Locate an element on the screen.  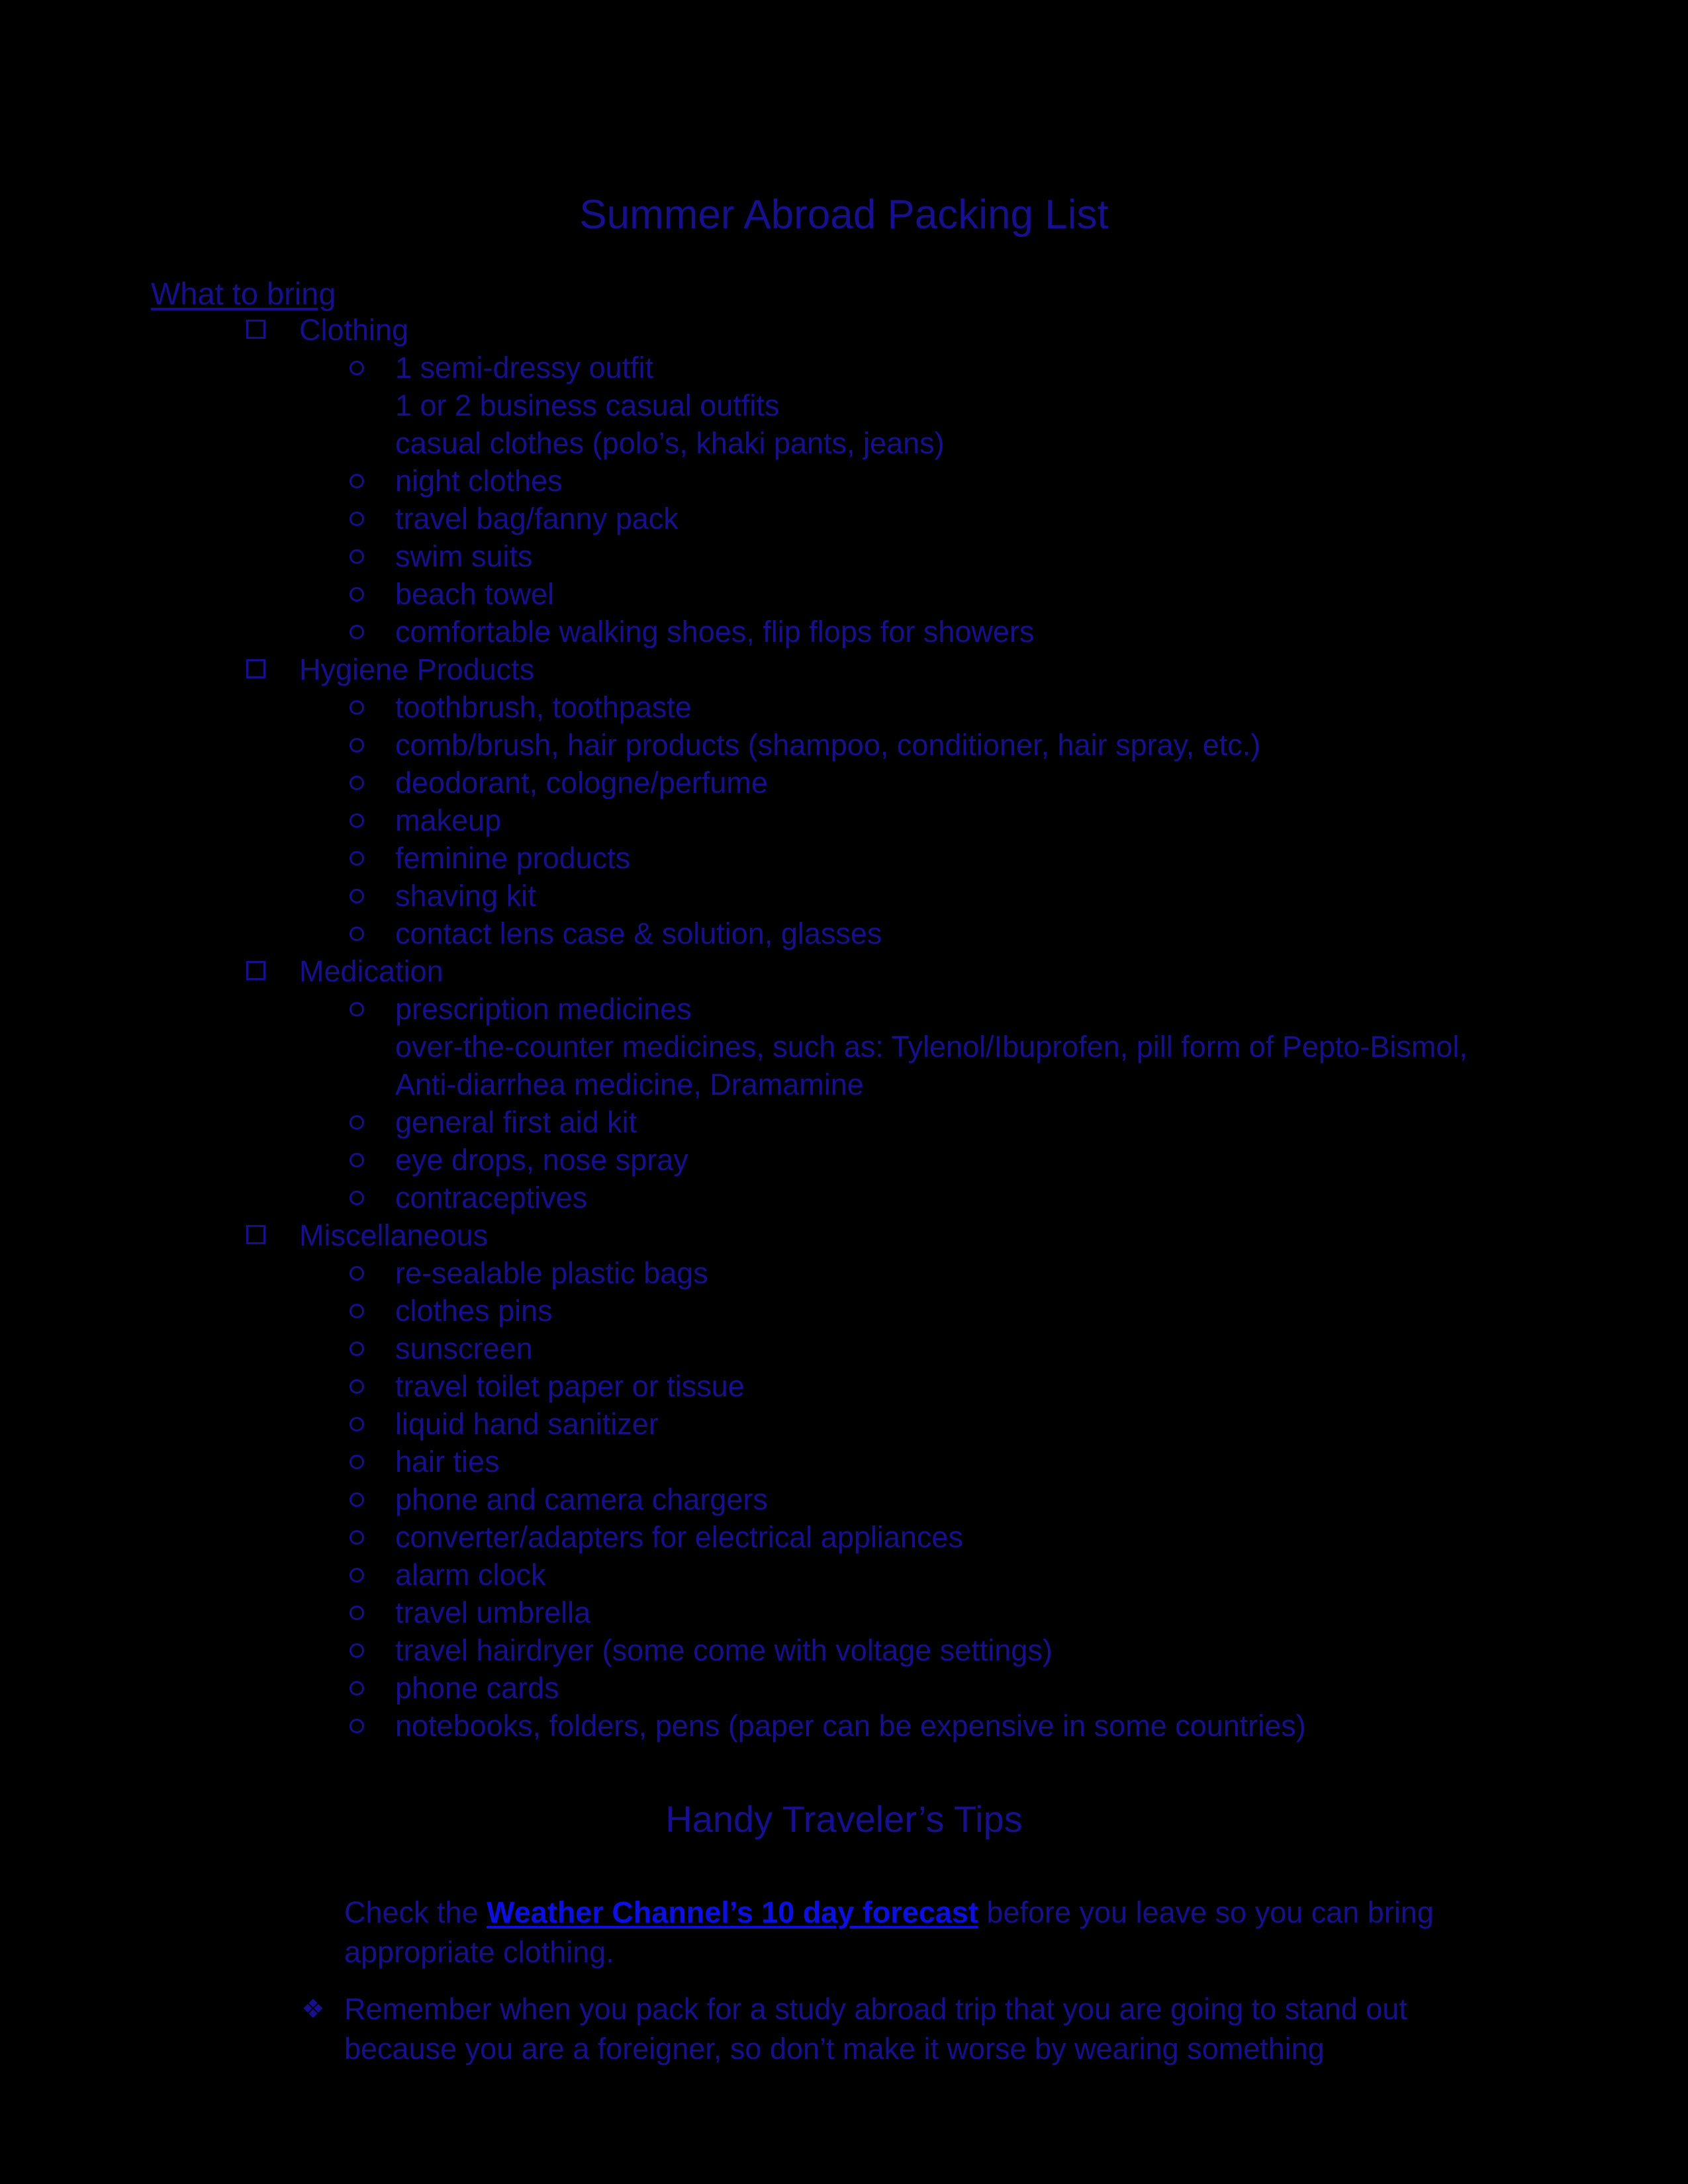
outline-item-label: prescription medicines is located at coordinates (543, 1009).